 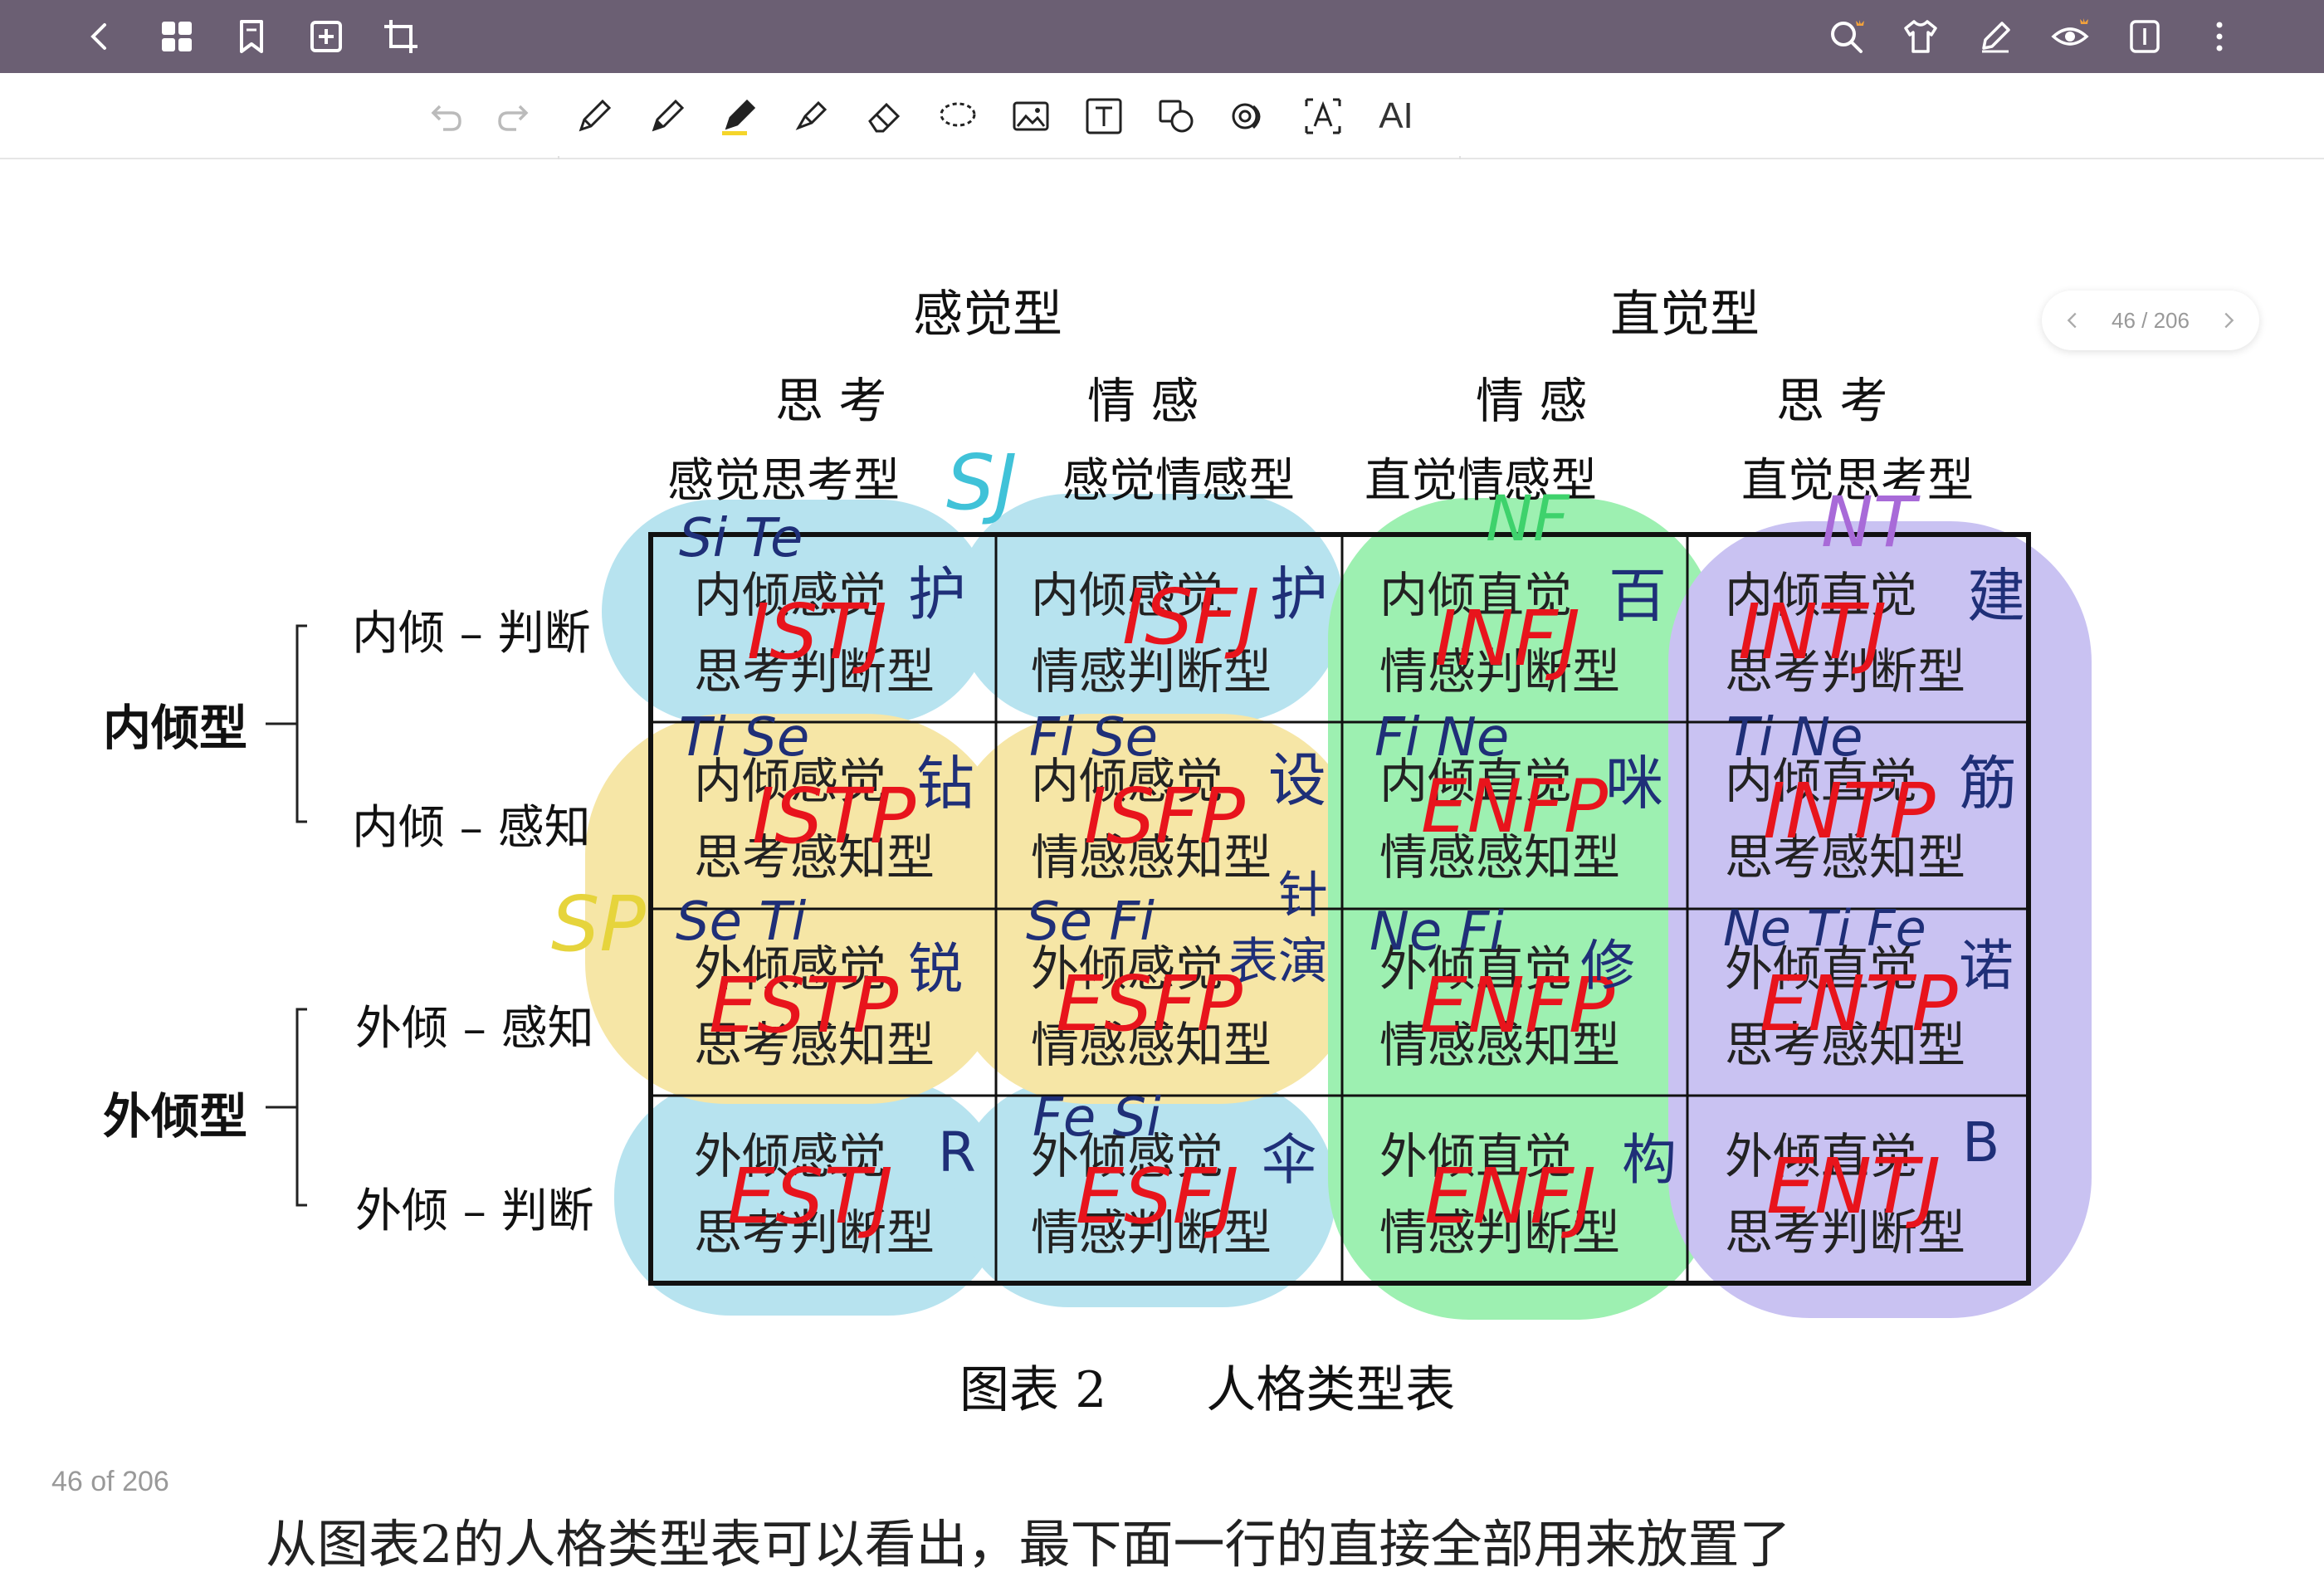 I want to click on header-intuition: 直觉型, so click(x=1685, y=315).